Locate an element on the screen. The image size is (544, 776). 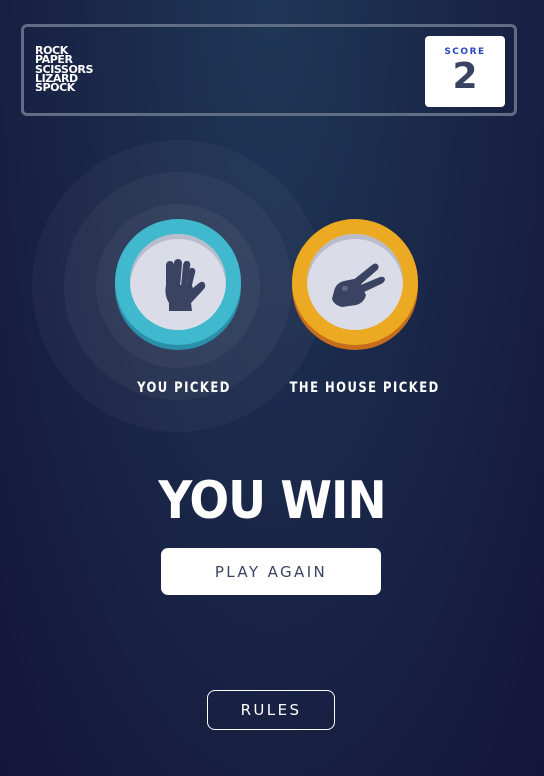
score-box: SCORE 2 is located at coordinates (465, 71).